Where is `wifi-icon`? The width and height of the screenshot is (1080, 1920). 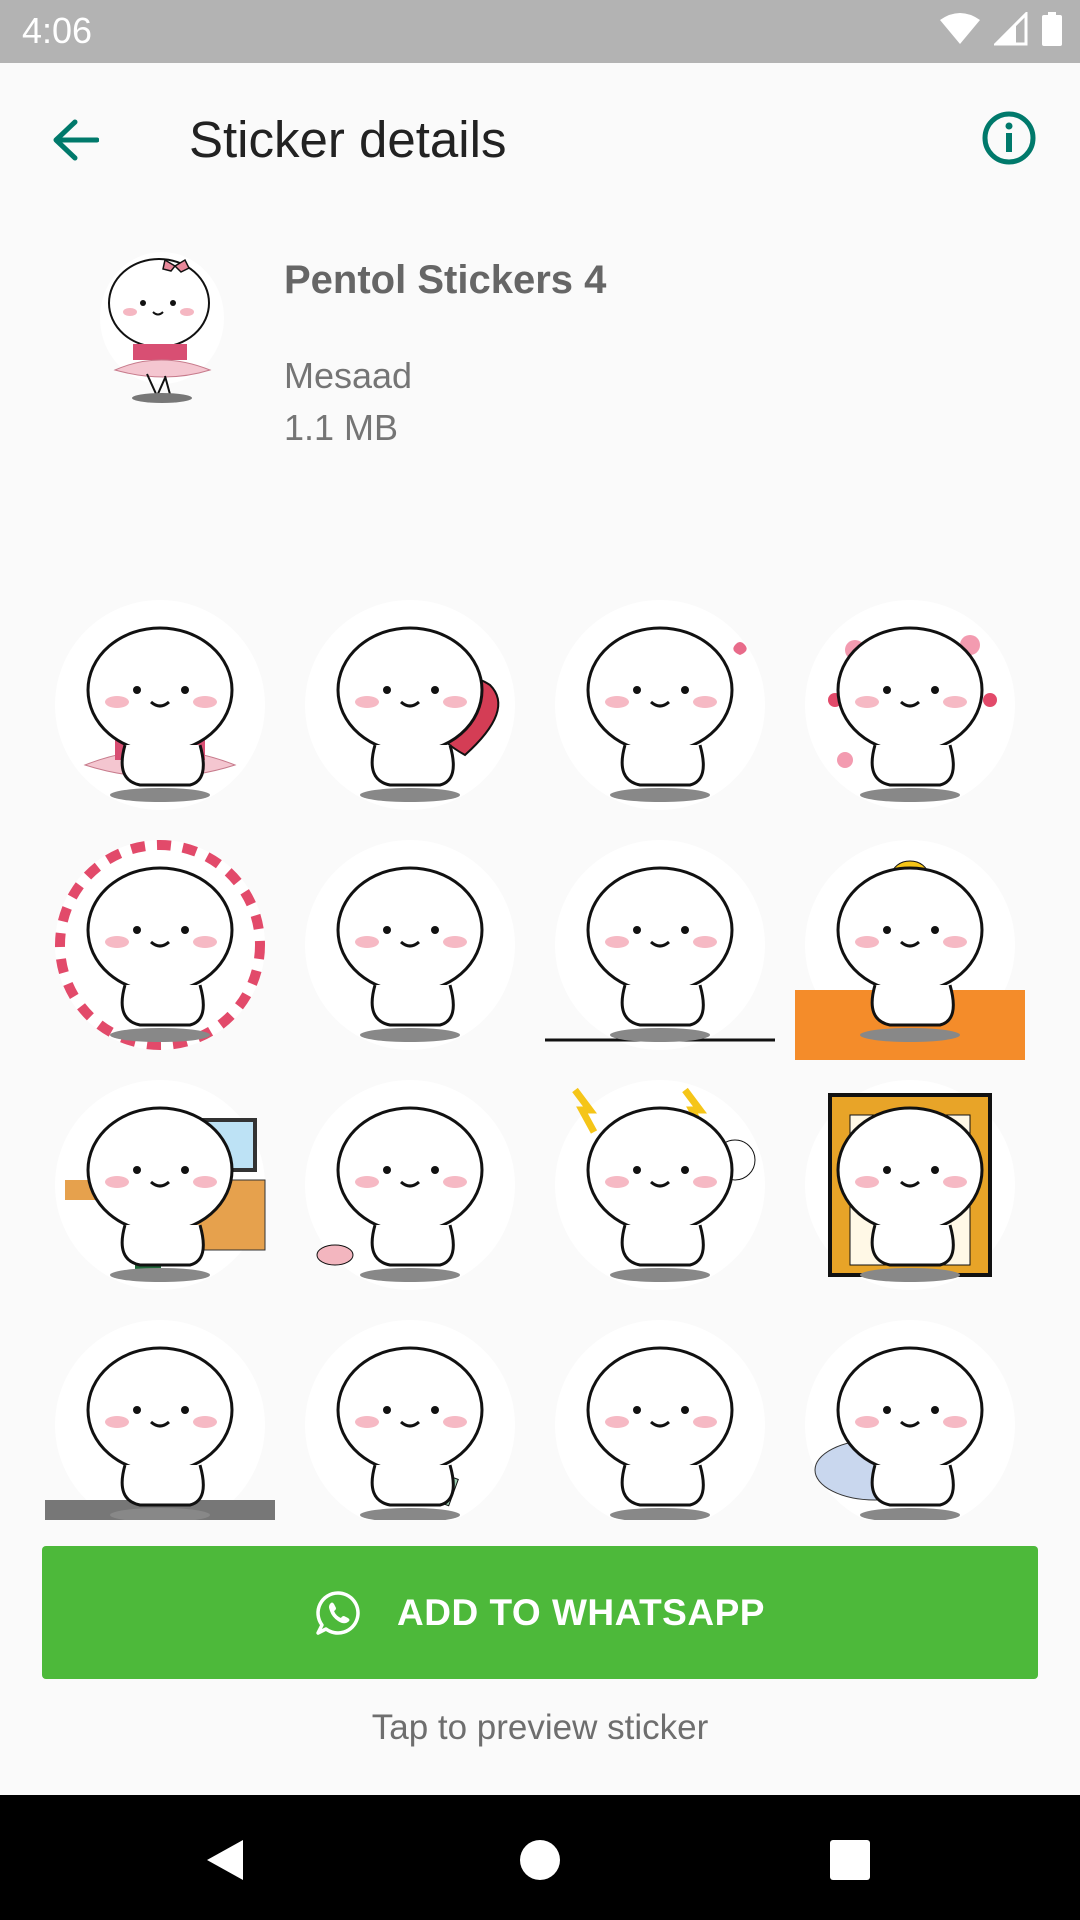 wifi-icon is located at coordinates (960, 28).